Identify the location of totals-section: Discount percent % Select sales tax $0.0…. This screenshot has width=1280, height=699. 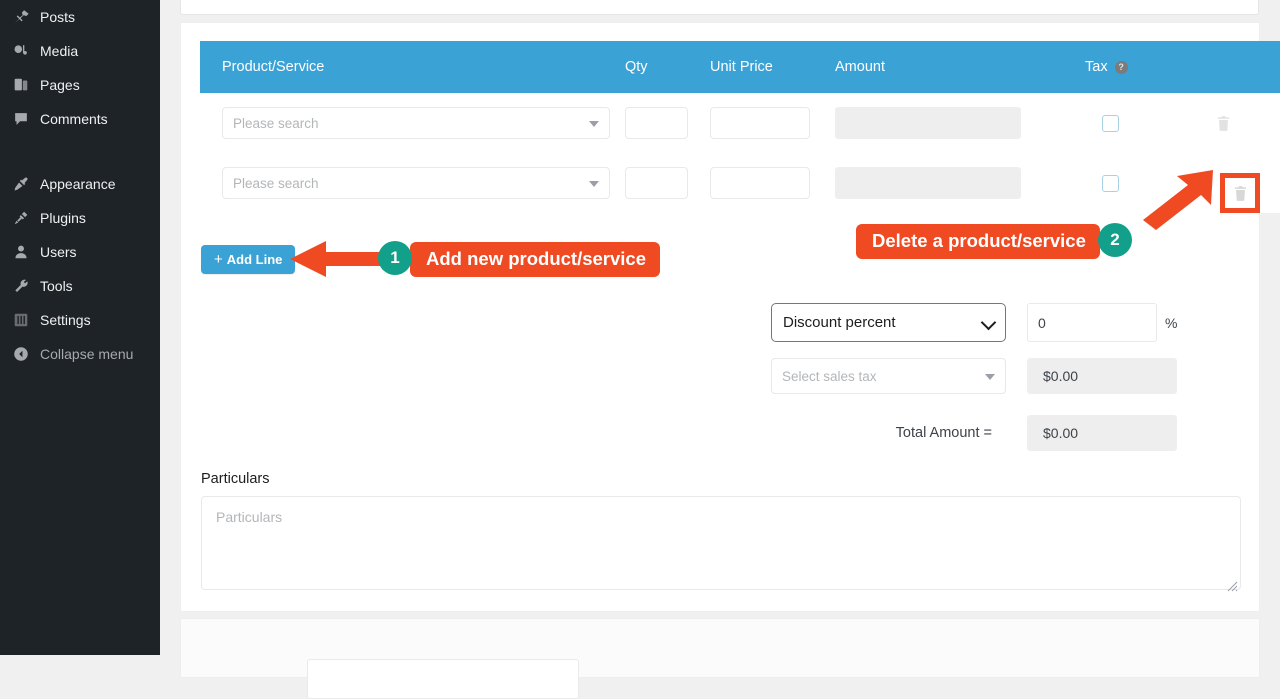
(981, 385).